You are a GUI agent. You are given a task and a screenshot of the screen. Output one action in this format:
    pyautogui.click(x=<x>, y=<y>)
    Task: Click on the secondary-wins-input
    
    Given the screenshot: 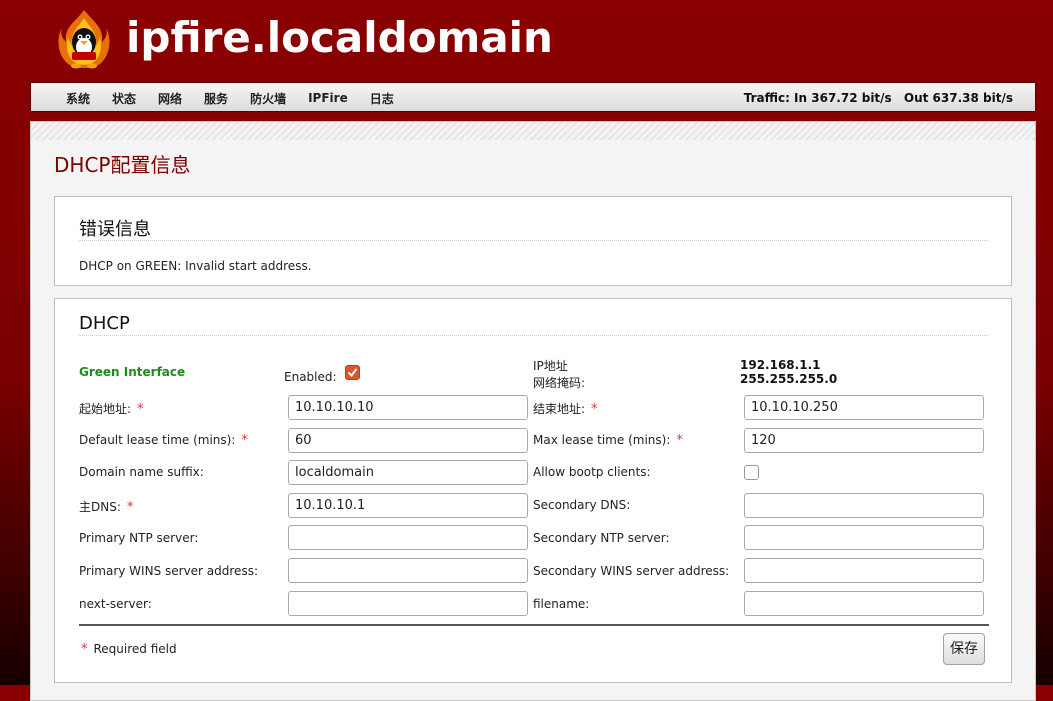 What is the action you would take?
    pyautogui.click(x=864, y=570)
    